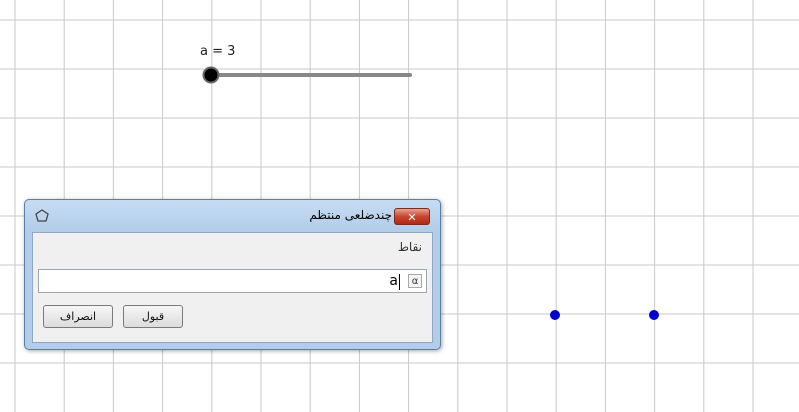 Image resolution: width=799 pixels, height=412 pixels. Describe the element at coordinates (153, 316) in the screenshot. I see `ok-button: قبول` at that location.